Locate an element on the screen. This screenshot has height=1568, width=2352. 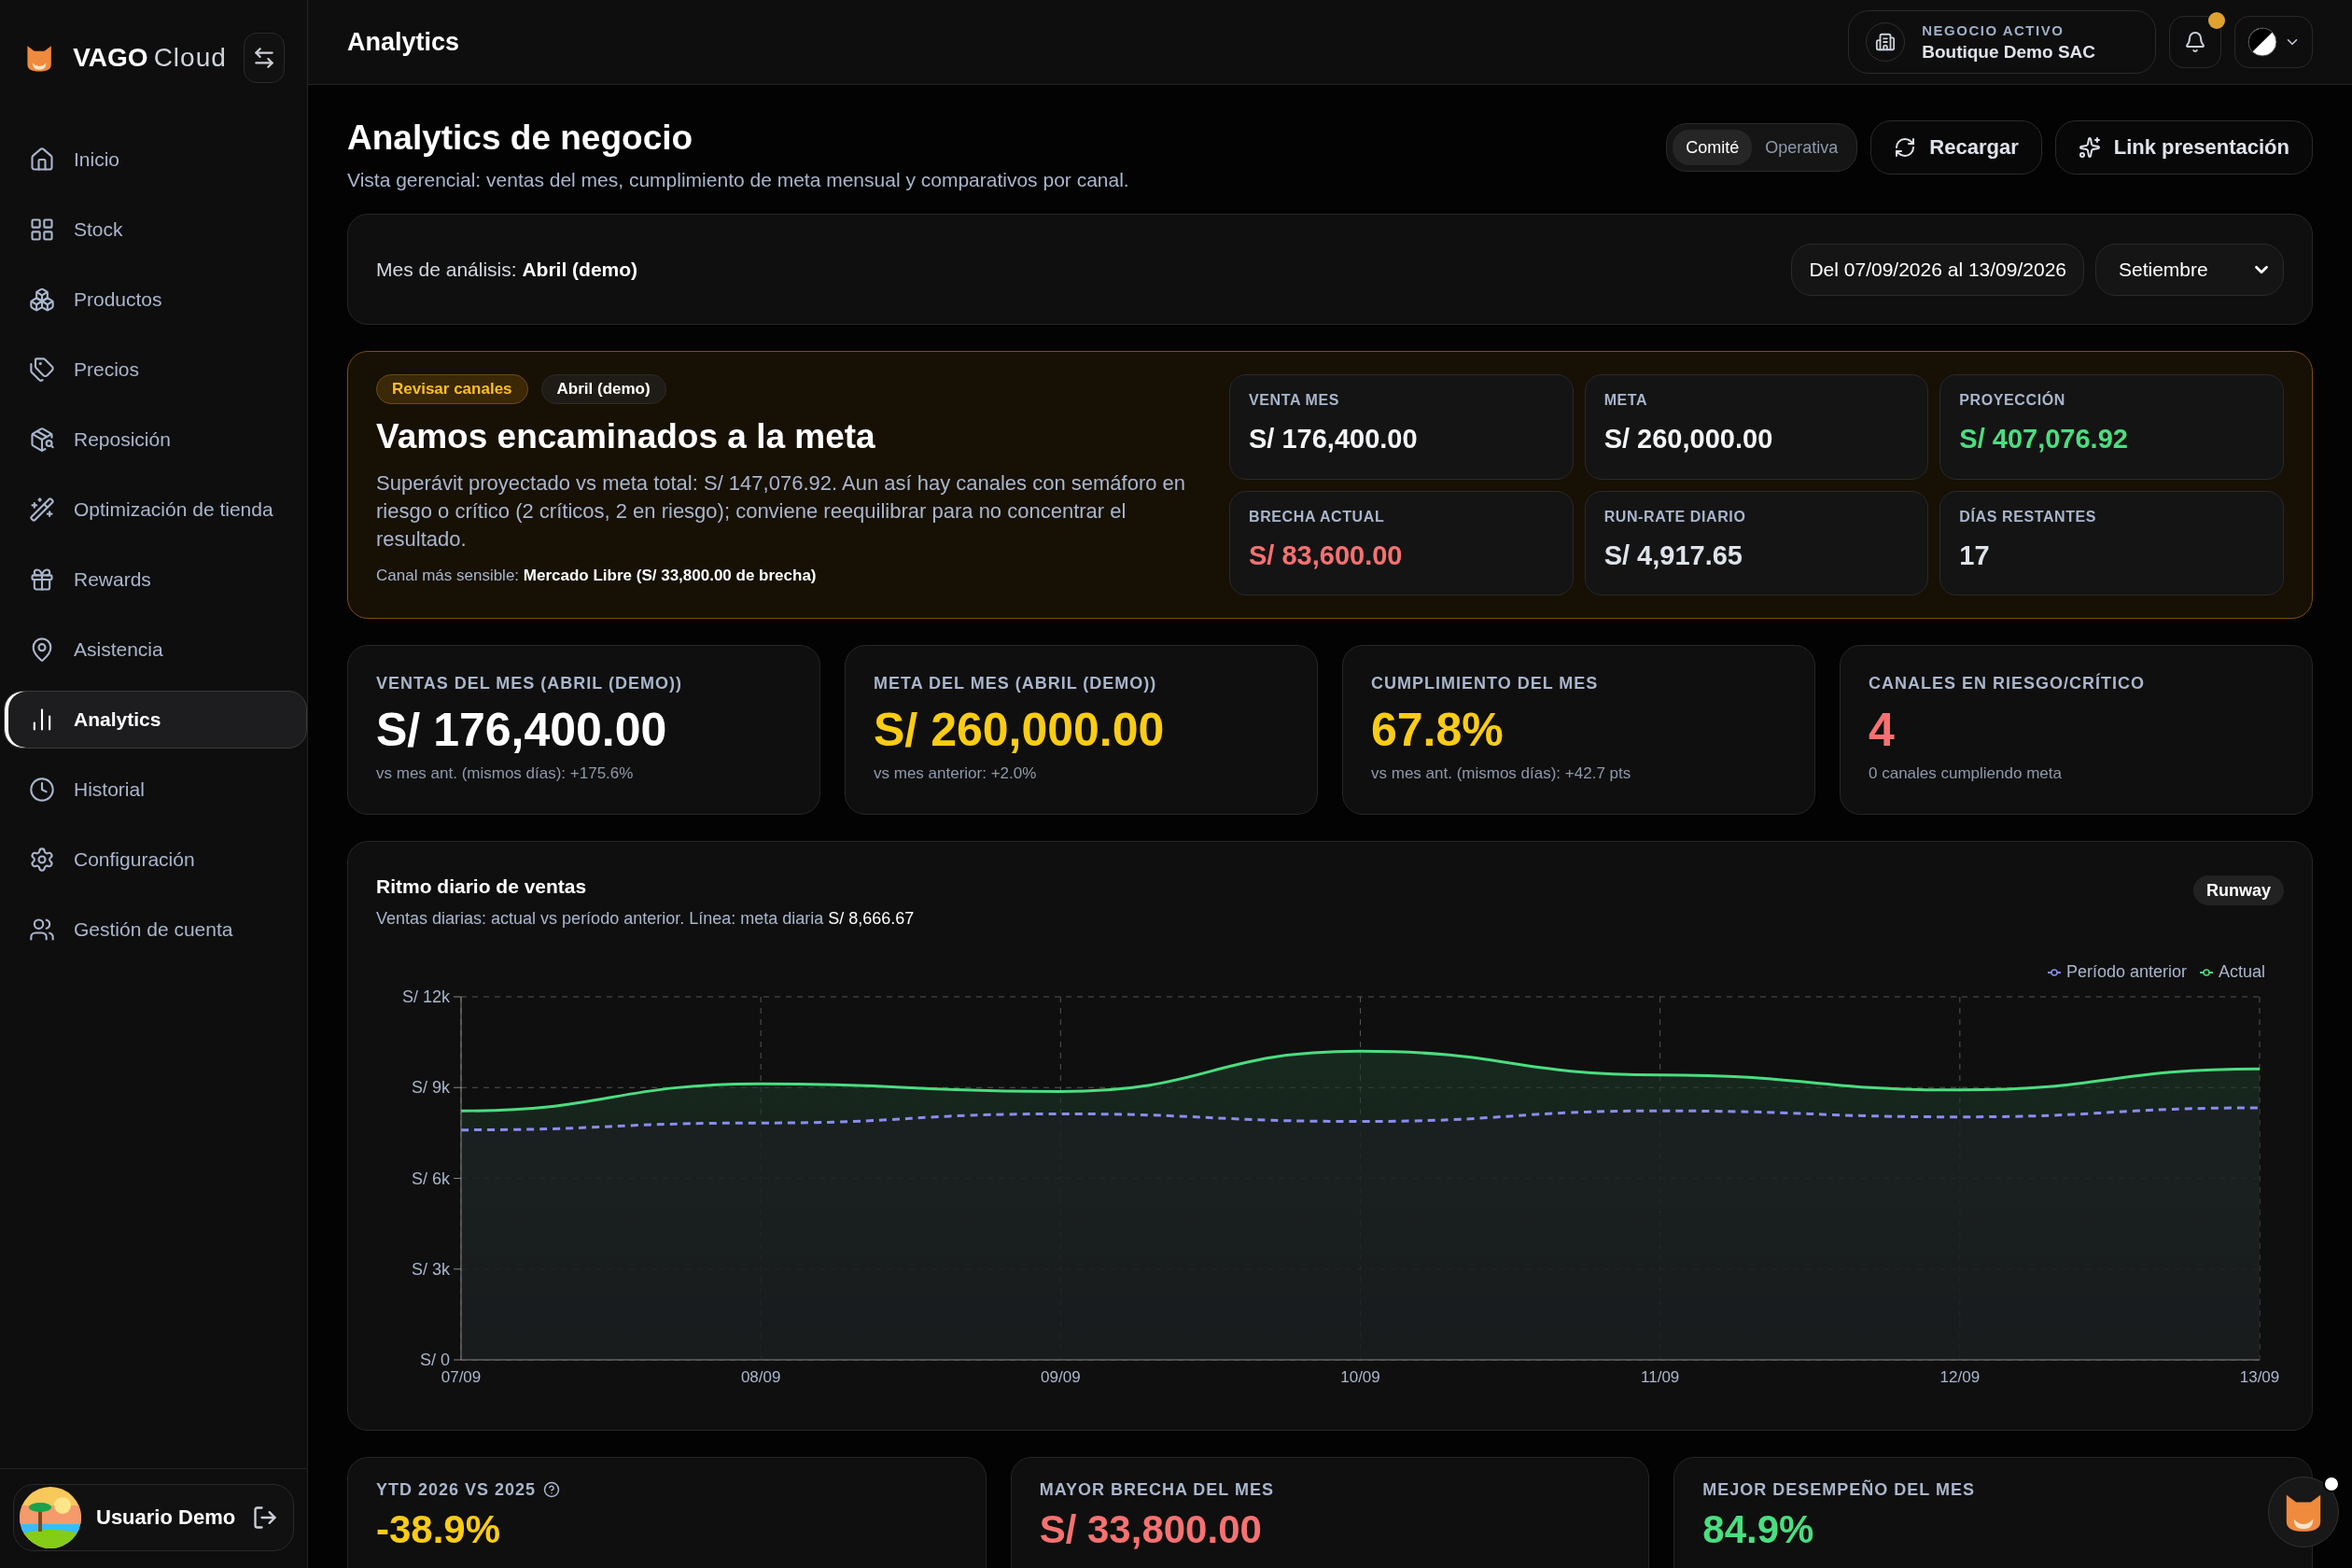
chart-subtitle: Ventas diarias: actual vs período anterior. Línea: meta diaria S/ 8,666.67 is located at coordinates (645, 919).